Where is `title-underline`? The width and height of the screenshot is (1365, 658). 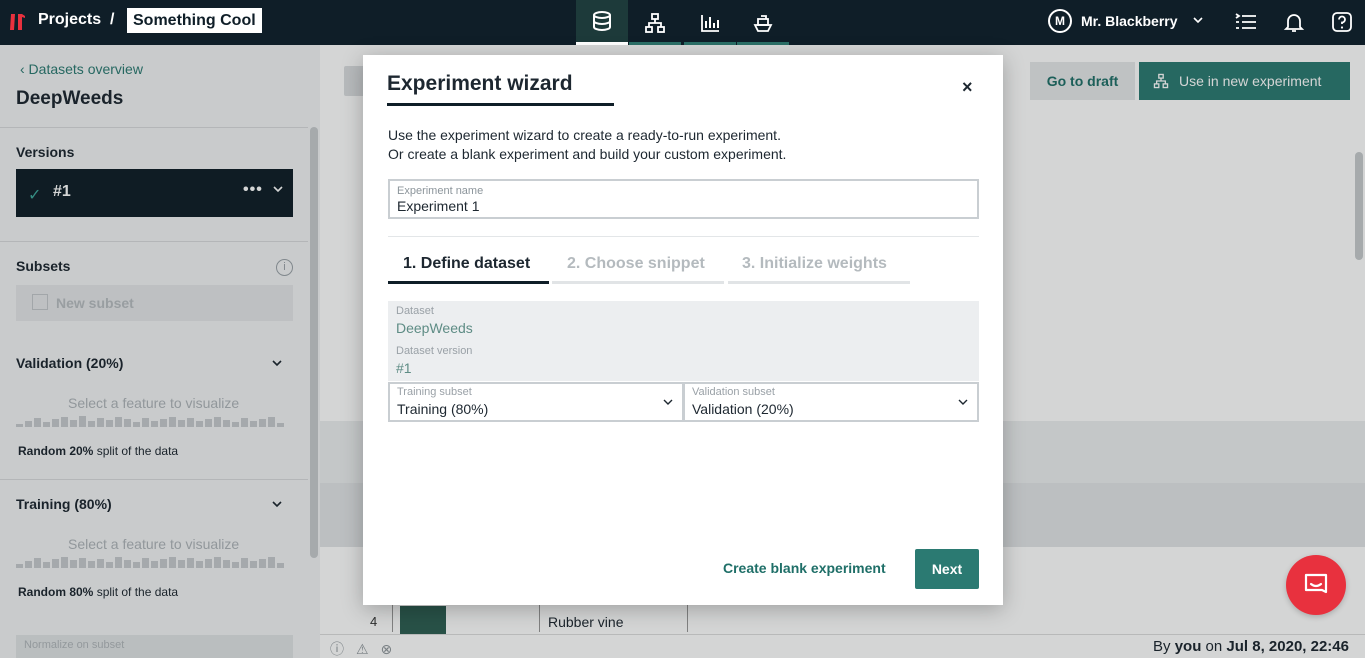
title-underline is located at coordinates (500, 104).